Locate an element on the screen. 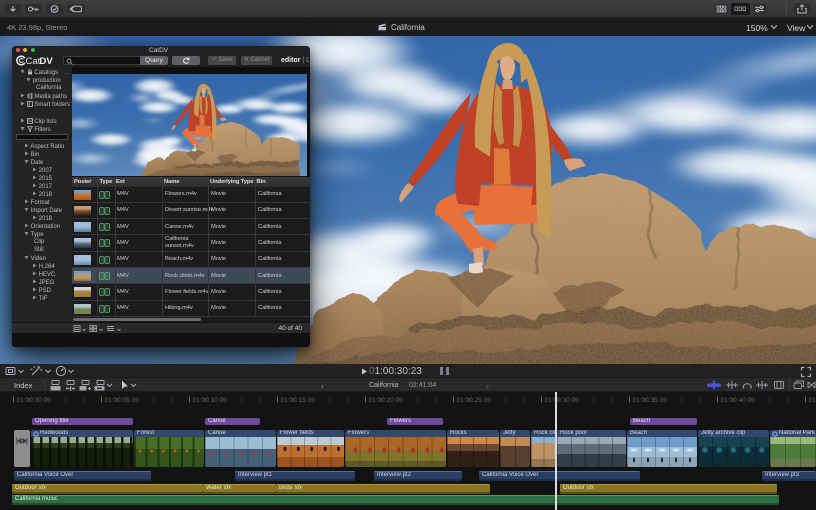 This screenshot has width=816, height=510. svg-text: Cat is located at coordinates (33, 61).